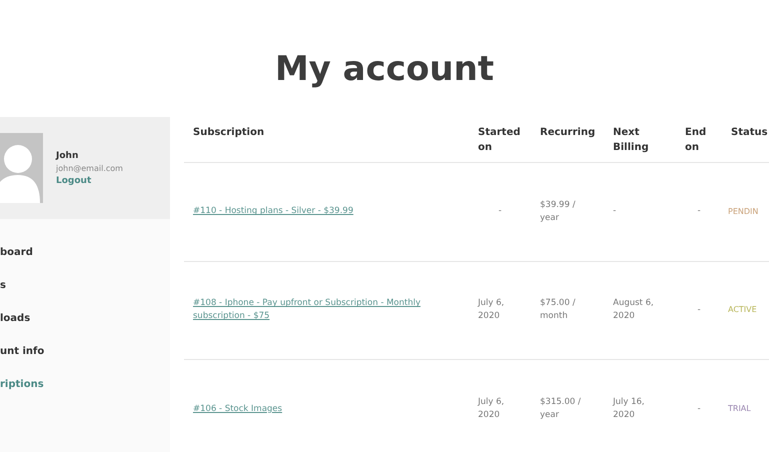 This screenshot has width=769, height=452. What do you see at coordinates (567, 212) in the screenshot?
I see `table-cell: $39.99 / year` at bounding box center [567, 212].